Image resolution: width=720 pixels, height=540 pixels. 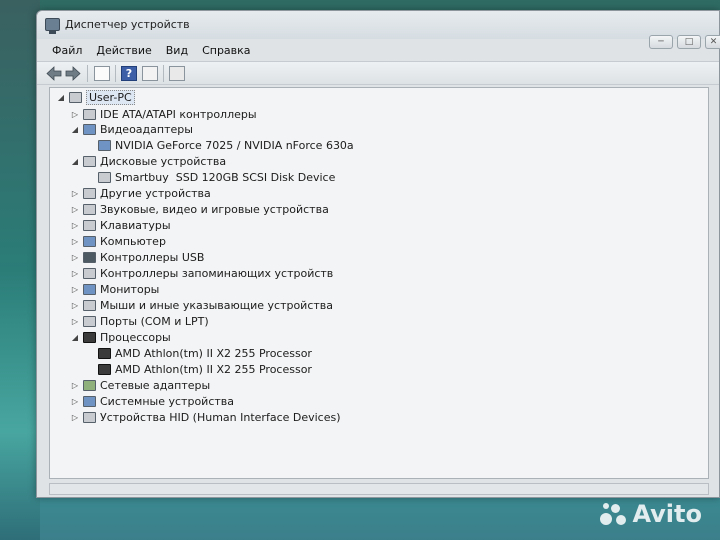 What do you see at coordinates (89, 289) in the screenshot?
I see `monitor-icon` at bounding box center [89, 289].